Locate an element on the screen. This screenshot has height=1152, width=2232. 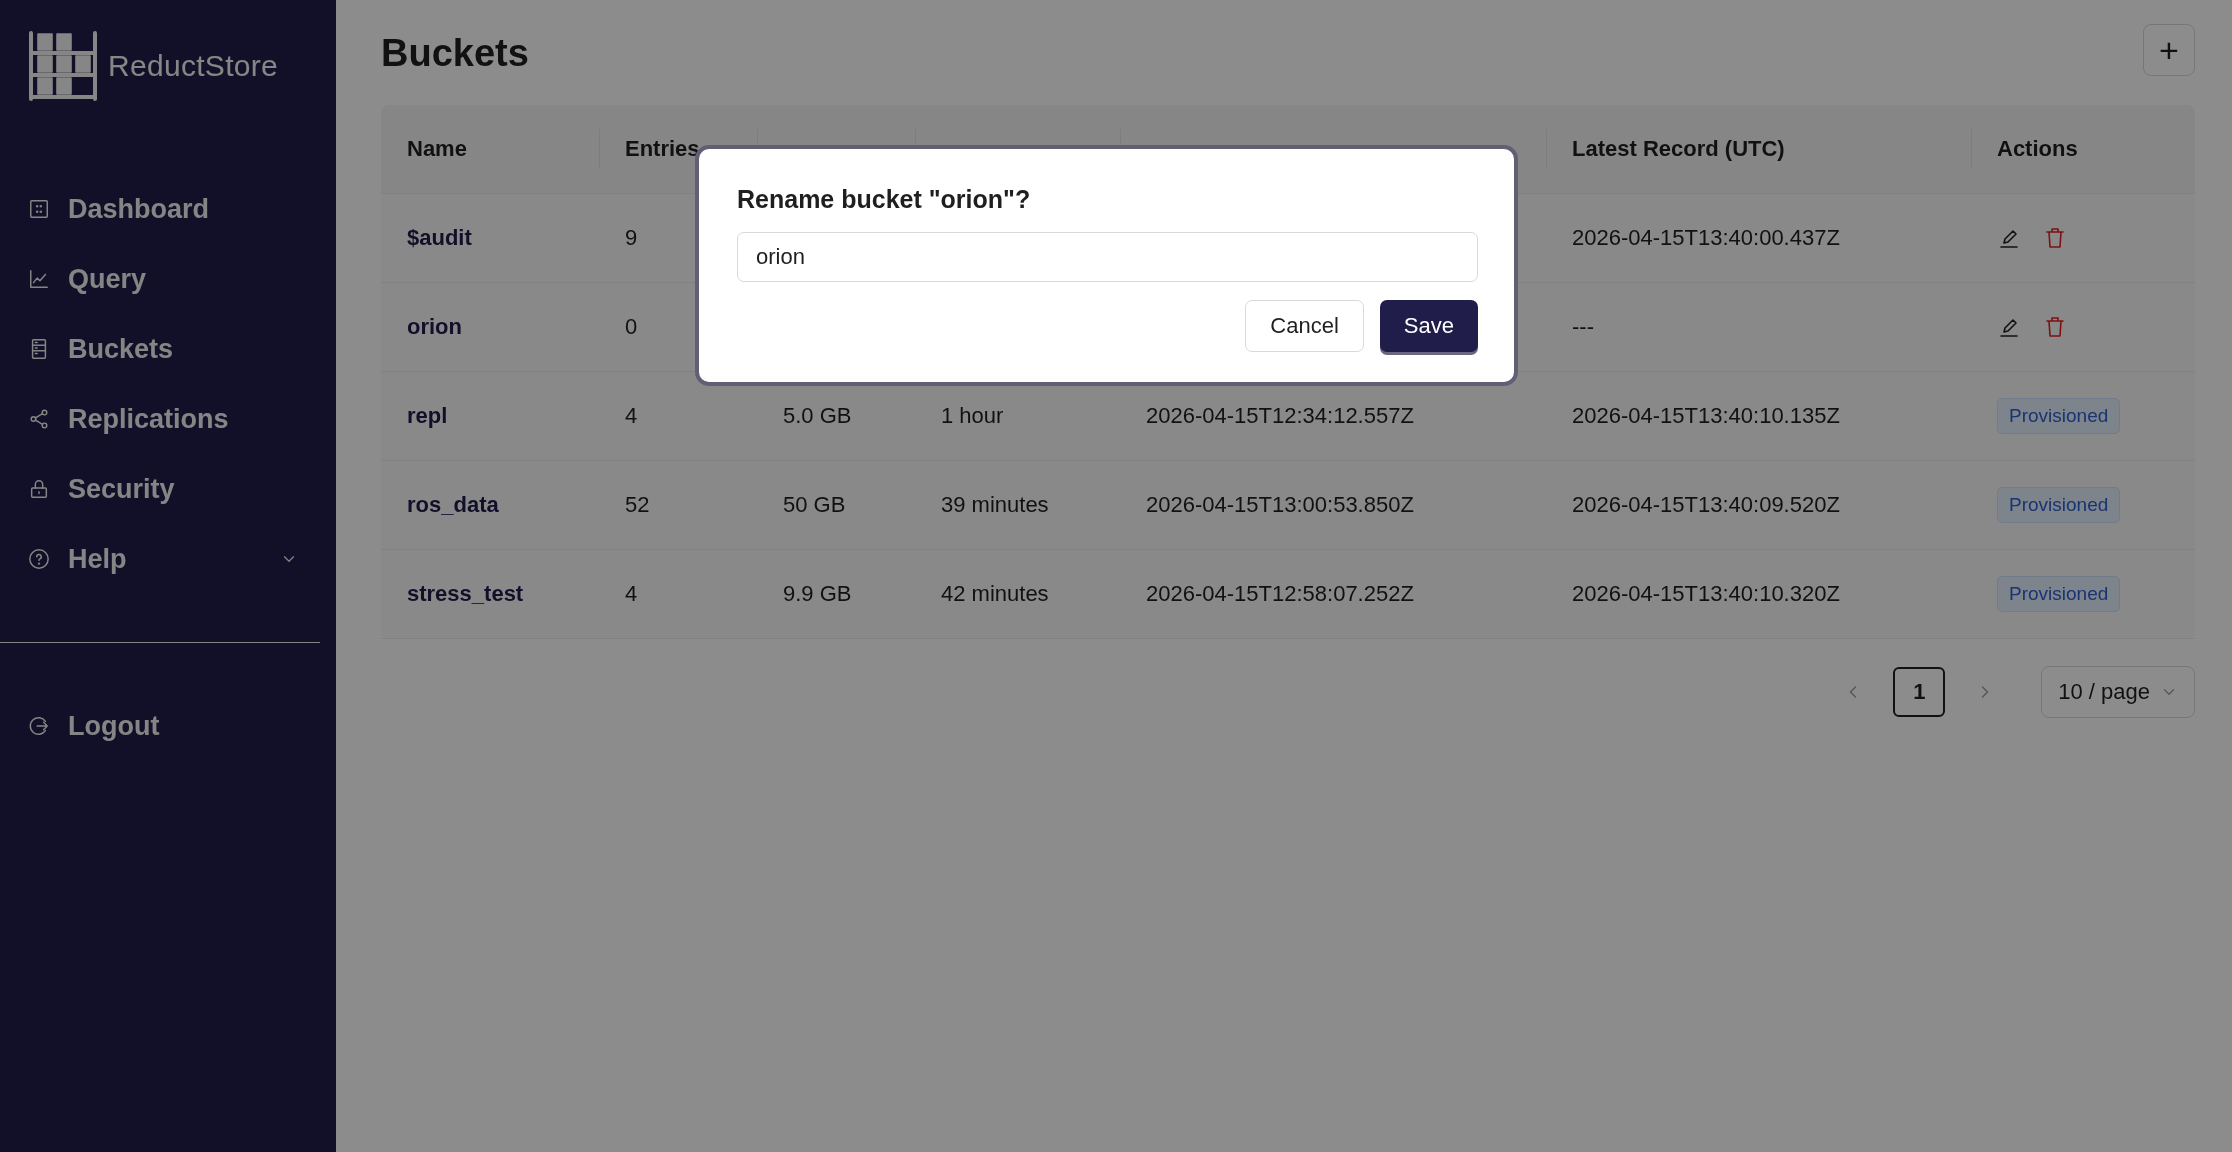
table-cell-text: 52 is located at coordinates (637, 505).